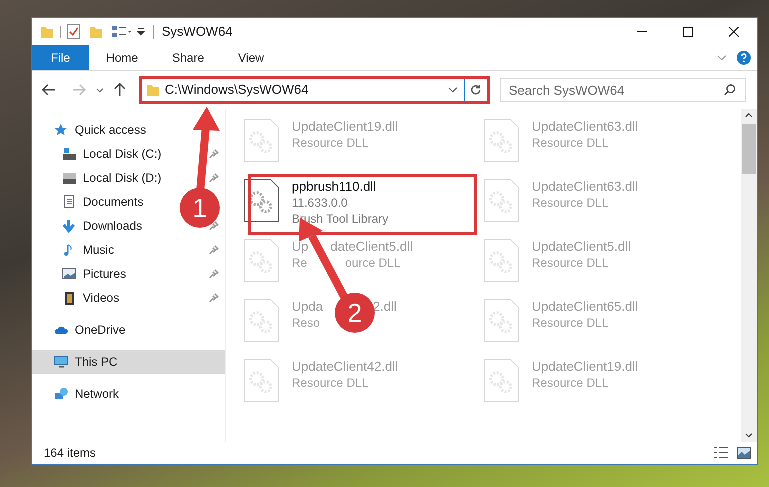 This screenshot has height=487, width=769. I want to click on sidebar-item: Music, so click(98, 250).